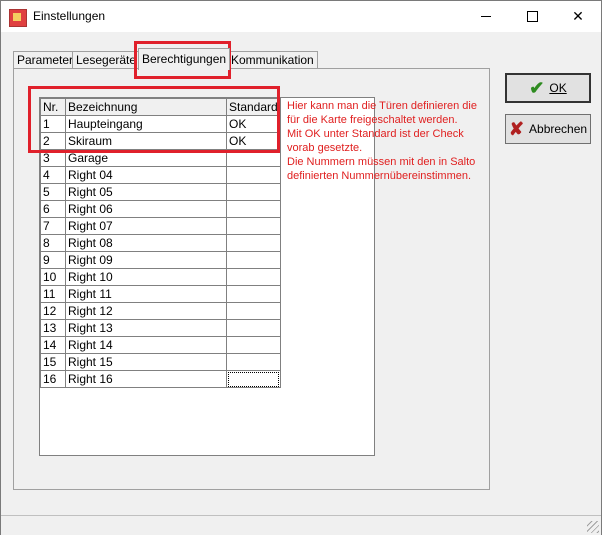  I want to click on close-button: ✕, so click(578, 16).